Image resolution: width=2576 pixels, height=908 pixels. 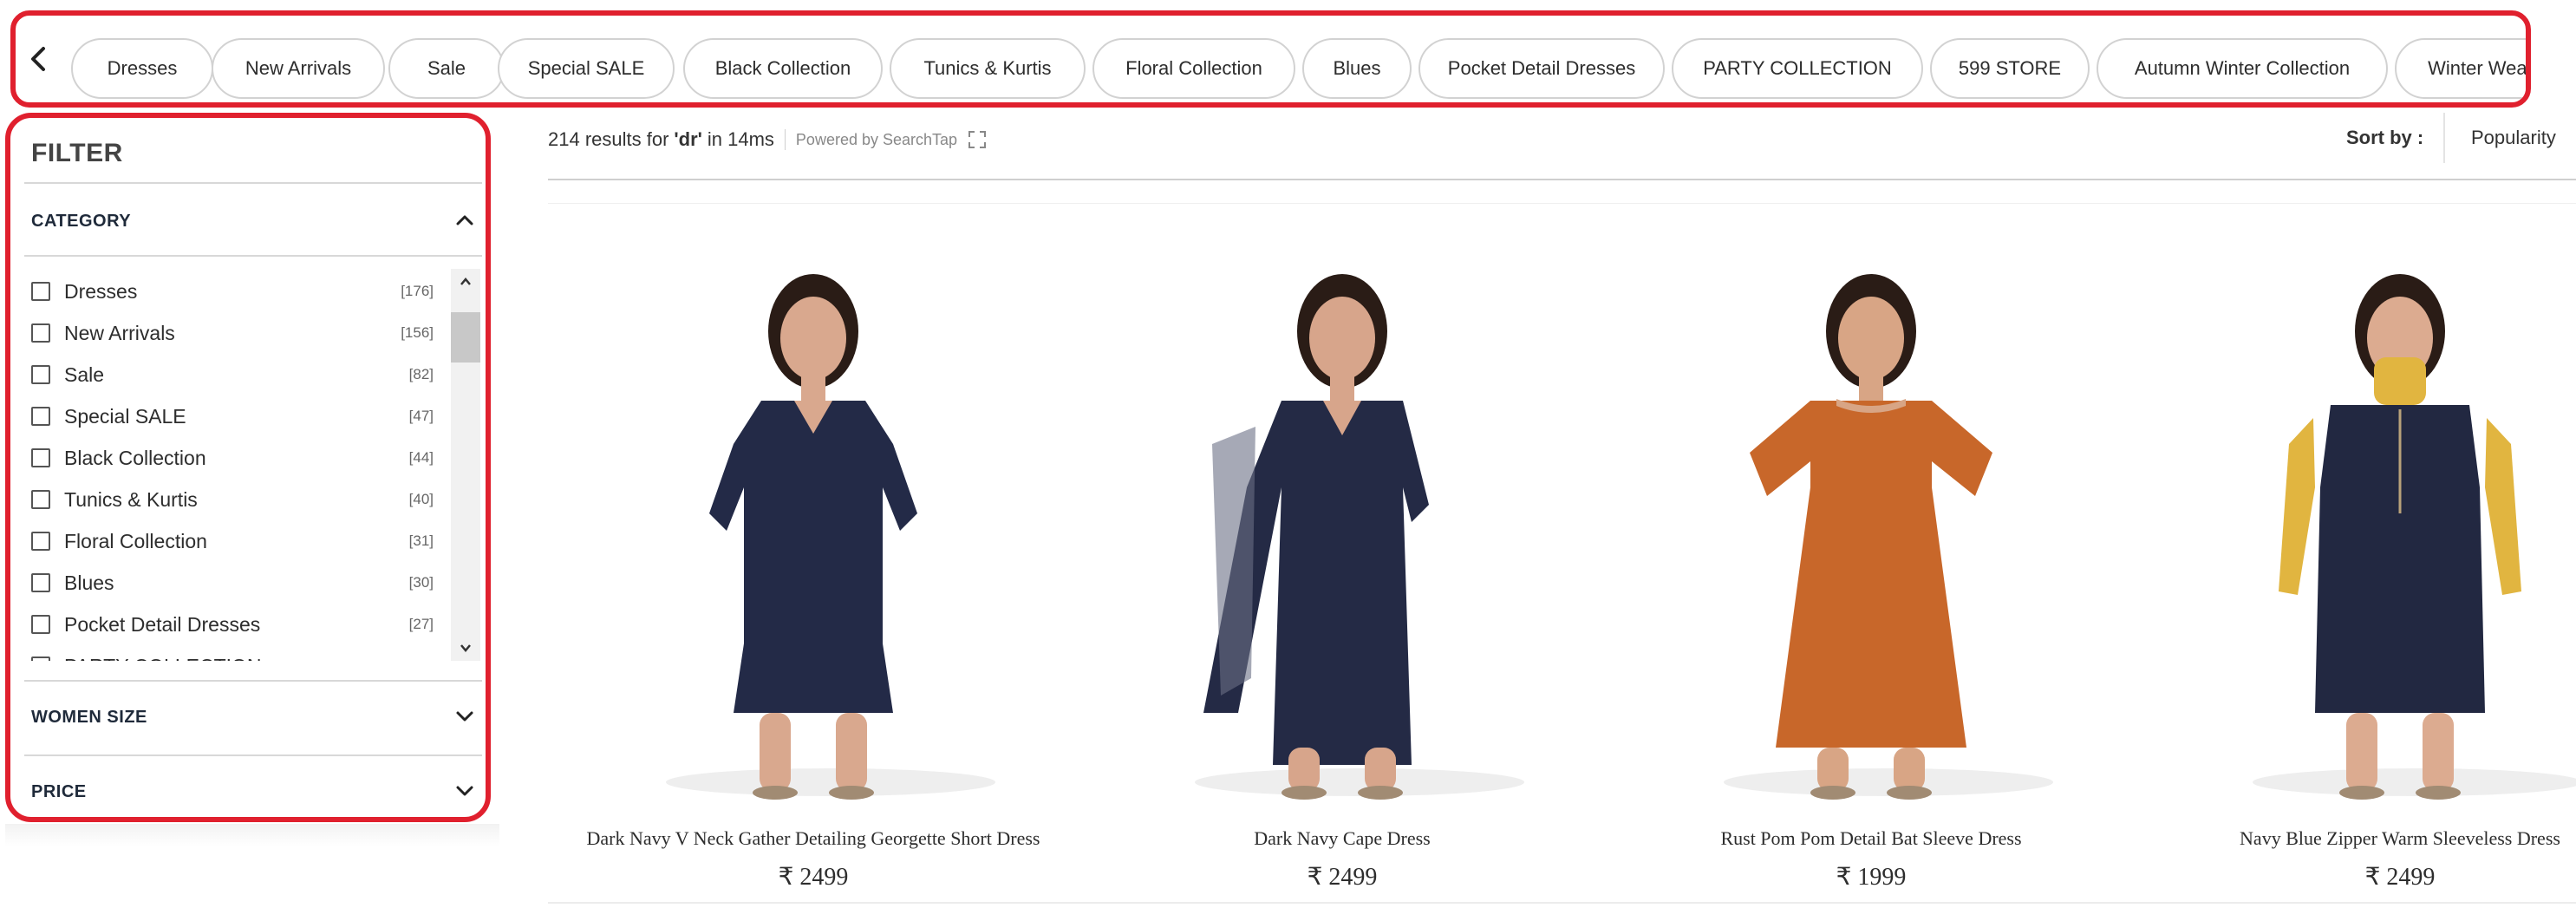 I want to click on women-size-expand-toggle, so click(x=465, y=716).